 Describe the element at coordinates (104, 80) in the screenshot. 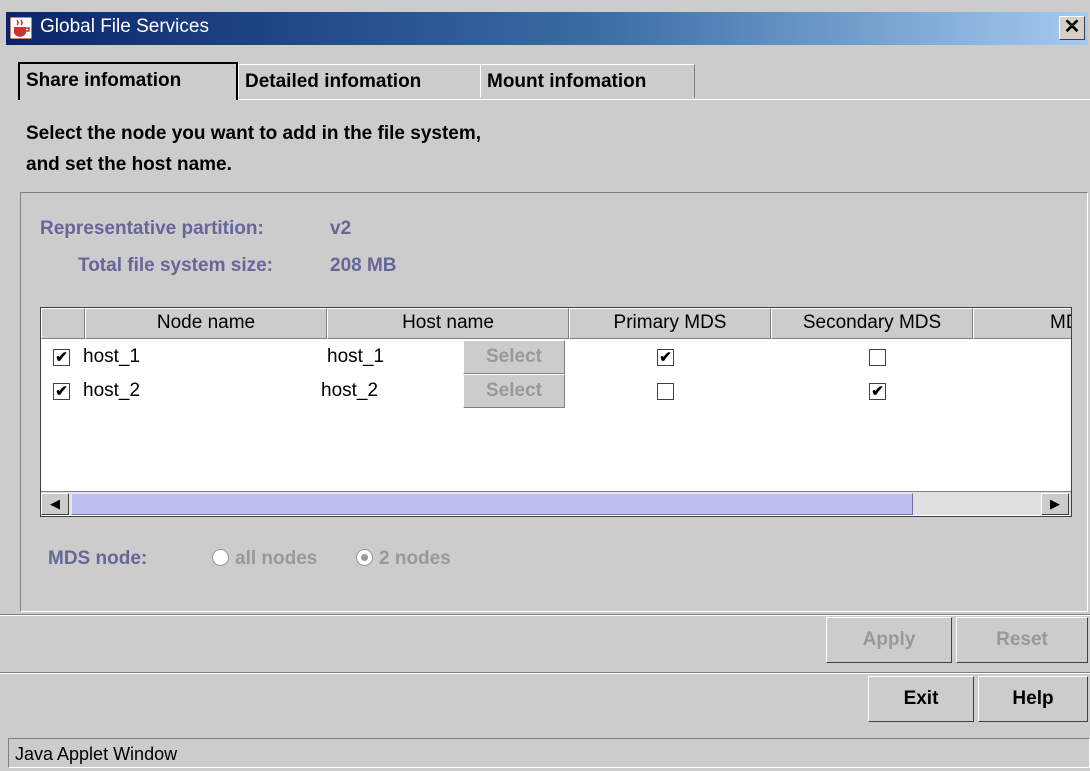

I see `tab-label: Share infomation` at that location.